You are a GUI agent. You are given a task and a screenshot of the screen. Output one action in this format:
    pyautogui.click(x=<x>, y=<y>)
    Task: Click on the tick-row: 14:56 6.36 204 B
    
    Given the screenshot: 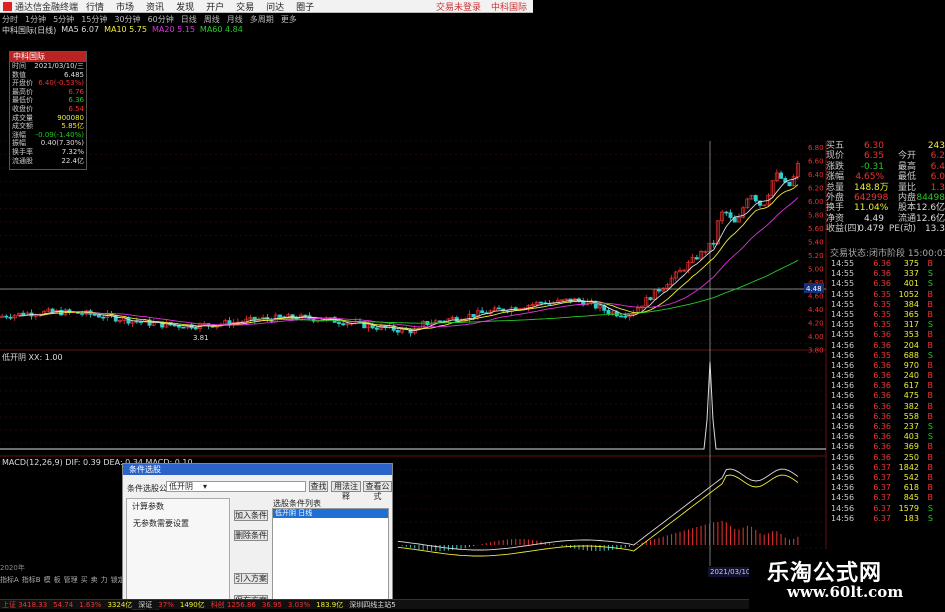 What is the action you would take?
    pyautogui.click(x=888, y=346)
    